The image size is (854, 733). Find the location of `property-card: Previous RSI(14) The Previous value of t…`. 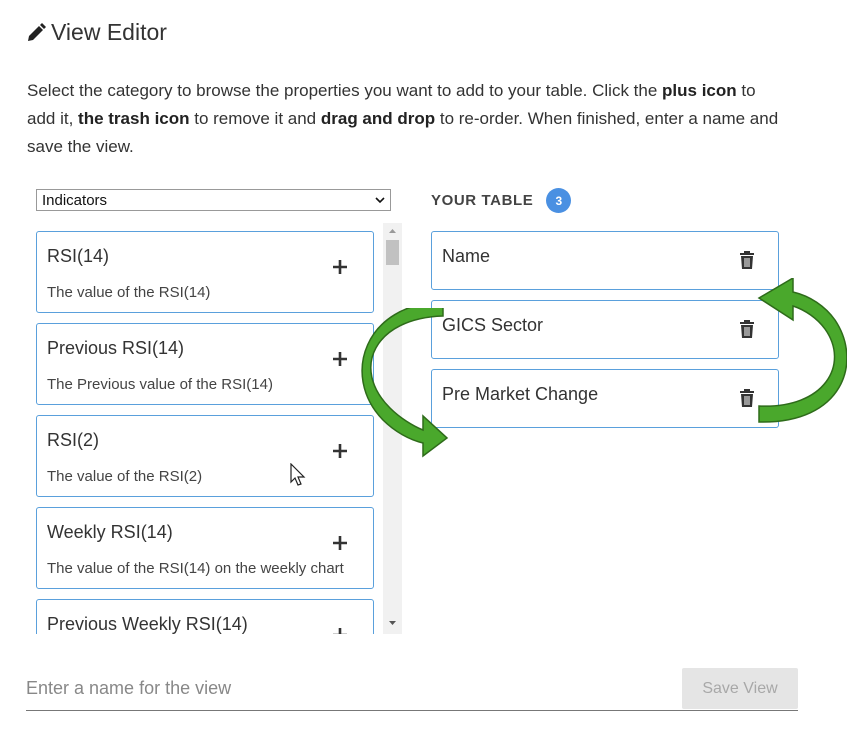

property-card: Previous RSI(14) The Previous value of t… is located at coordinates (205, 364).